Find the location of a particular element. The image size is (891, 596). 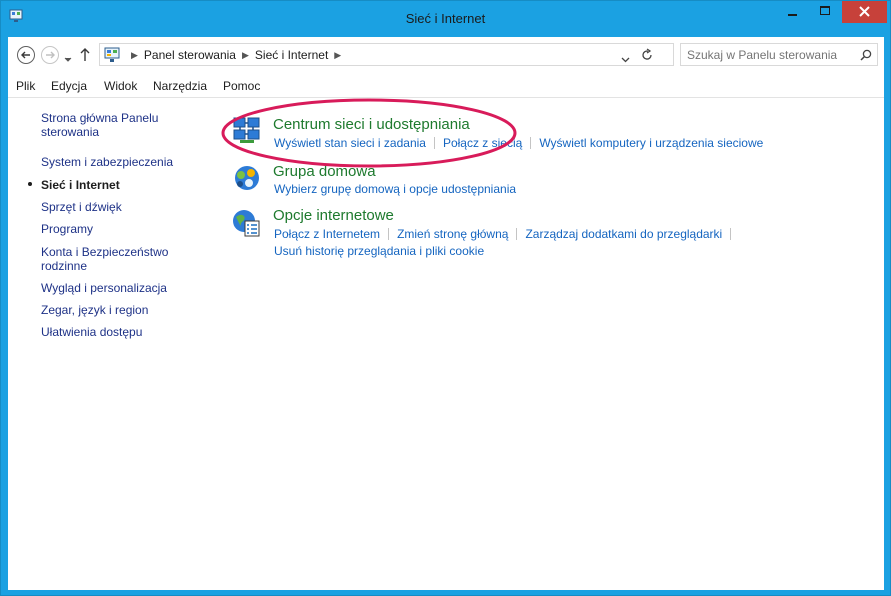

window-title: Sieć i Internet is located at coordinates (445, 18).